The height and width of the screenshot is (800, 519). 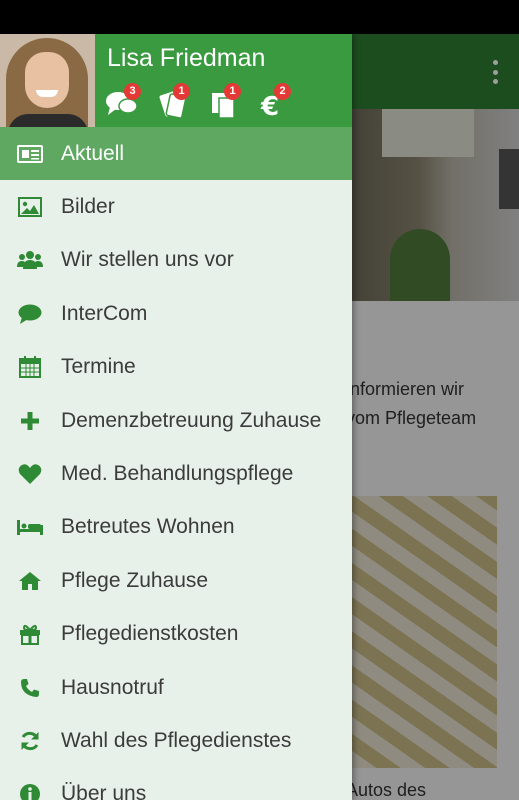 I want to click on home-icon, so click(x=30, y=581).